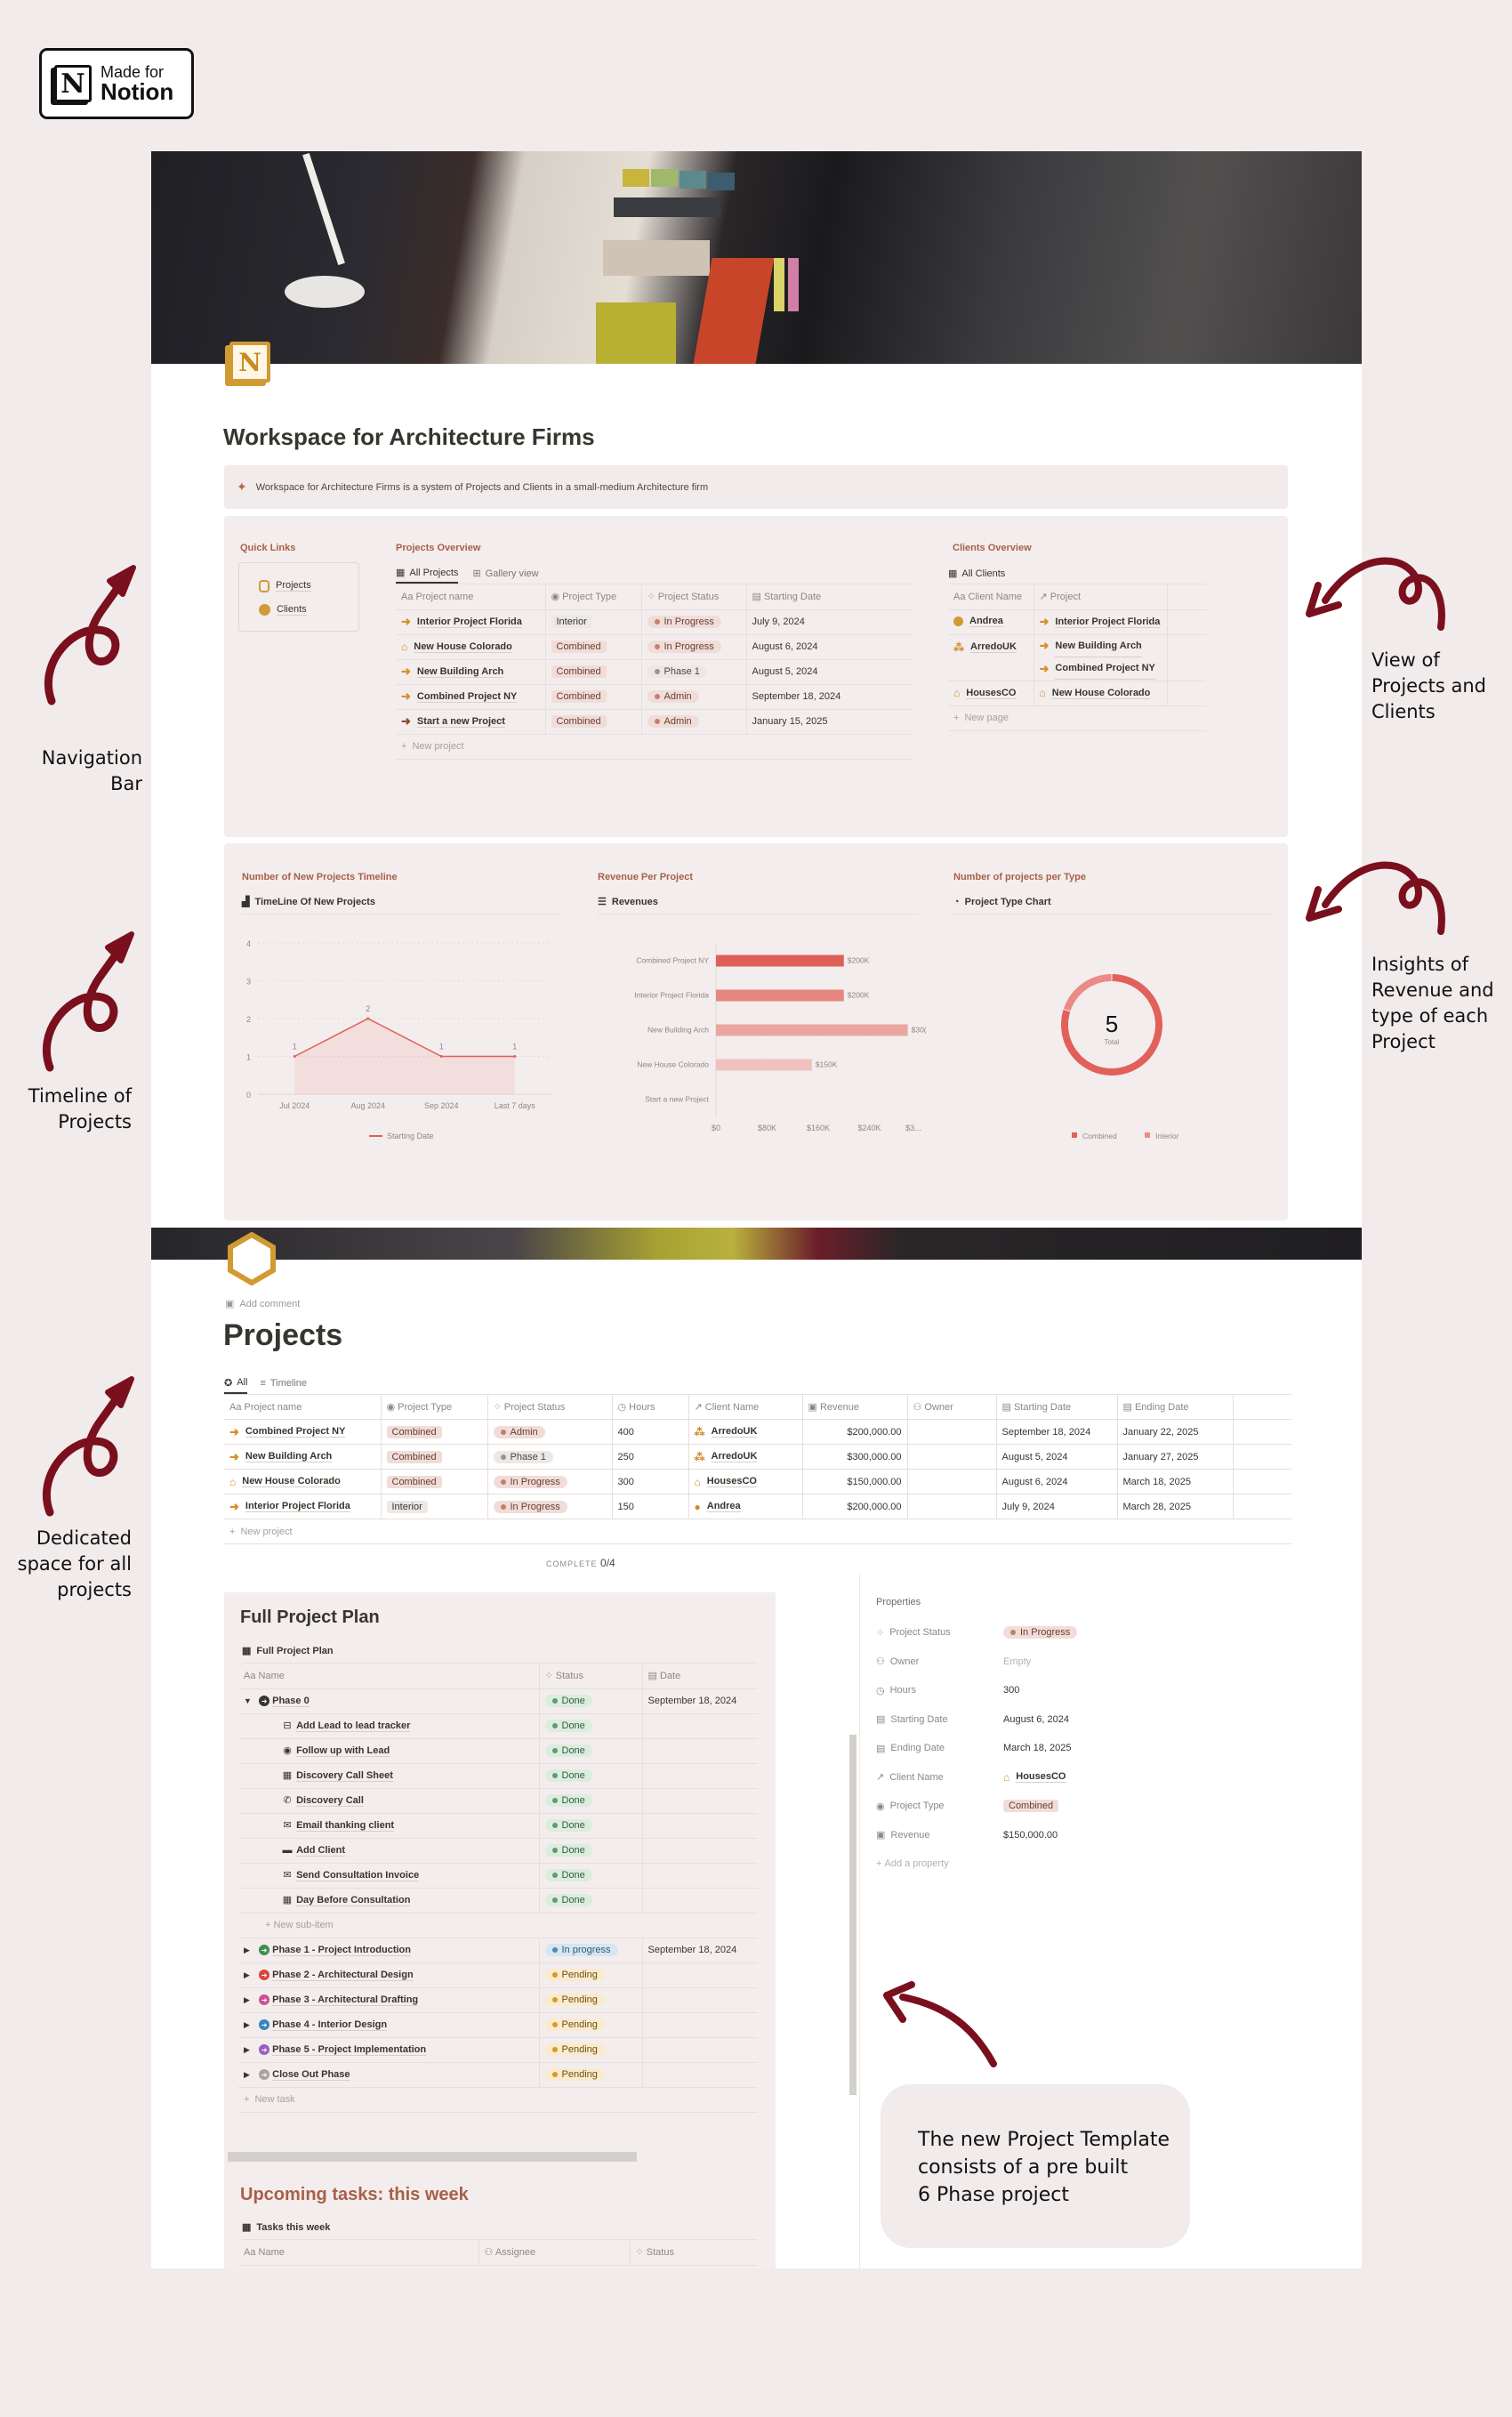 This screenshot has width=1512, height=2417. What do you see at coordinates (1089, 1864) in the screenshot?
I see `add-property-button: + Add a property` at bounding box center [1089, 1864].